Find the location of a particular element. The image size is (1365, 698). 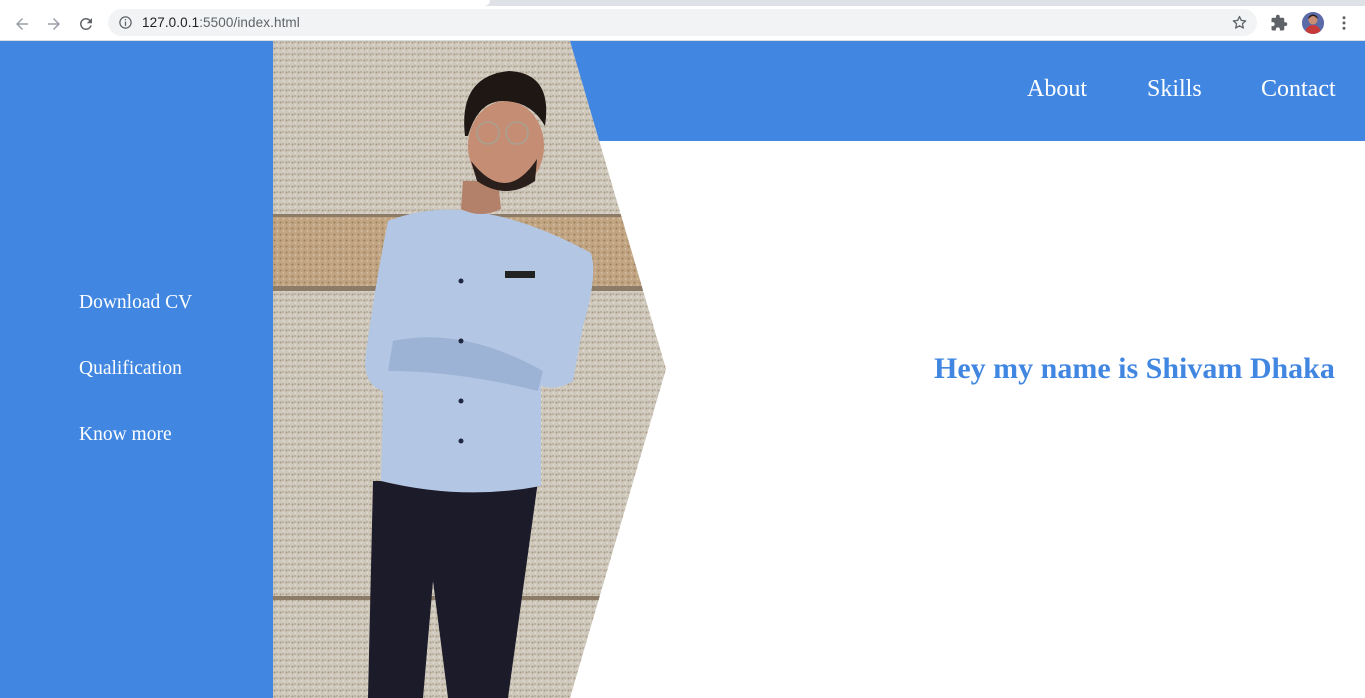

star-icon is located at coordinates (1239, 22).